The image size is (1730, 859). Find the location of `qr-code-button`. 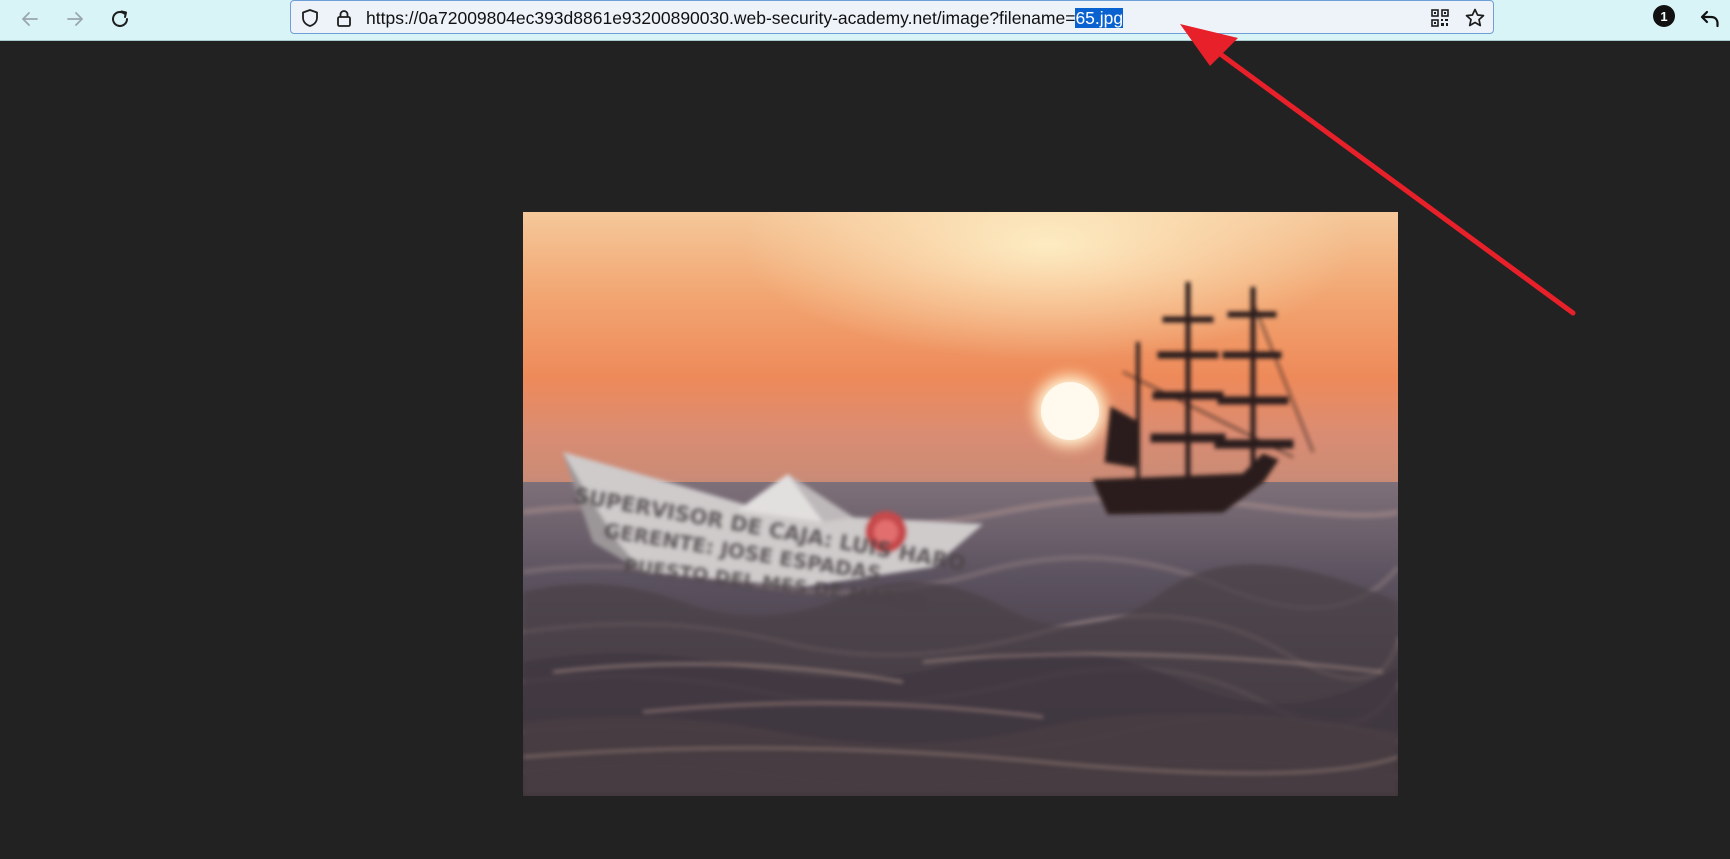

qr-code-button is located at coordinates (1440, 18).